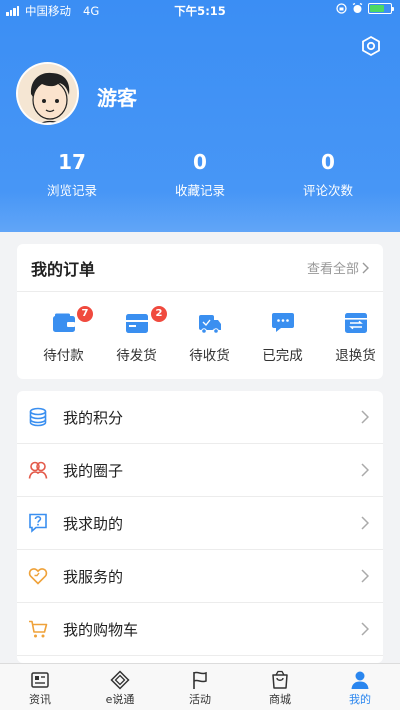  I want to click on orders-header: 我的订单 查看全部, so click(200, 268).